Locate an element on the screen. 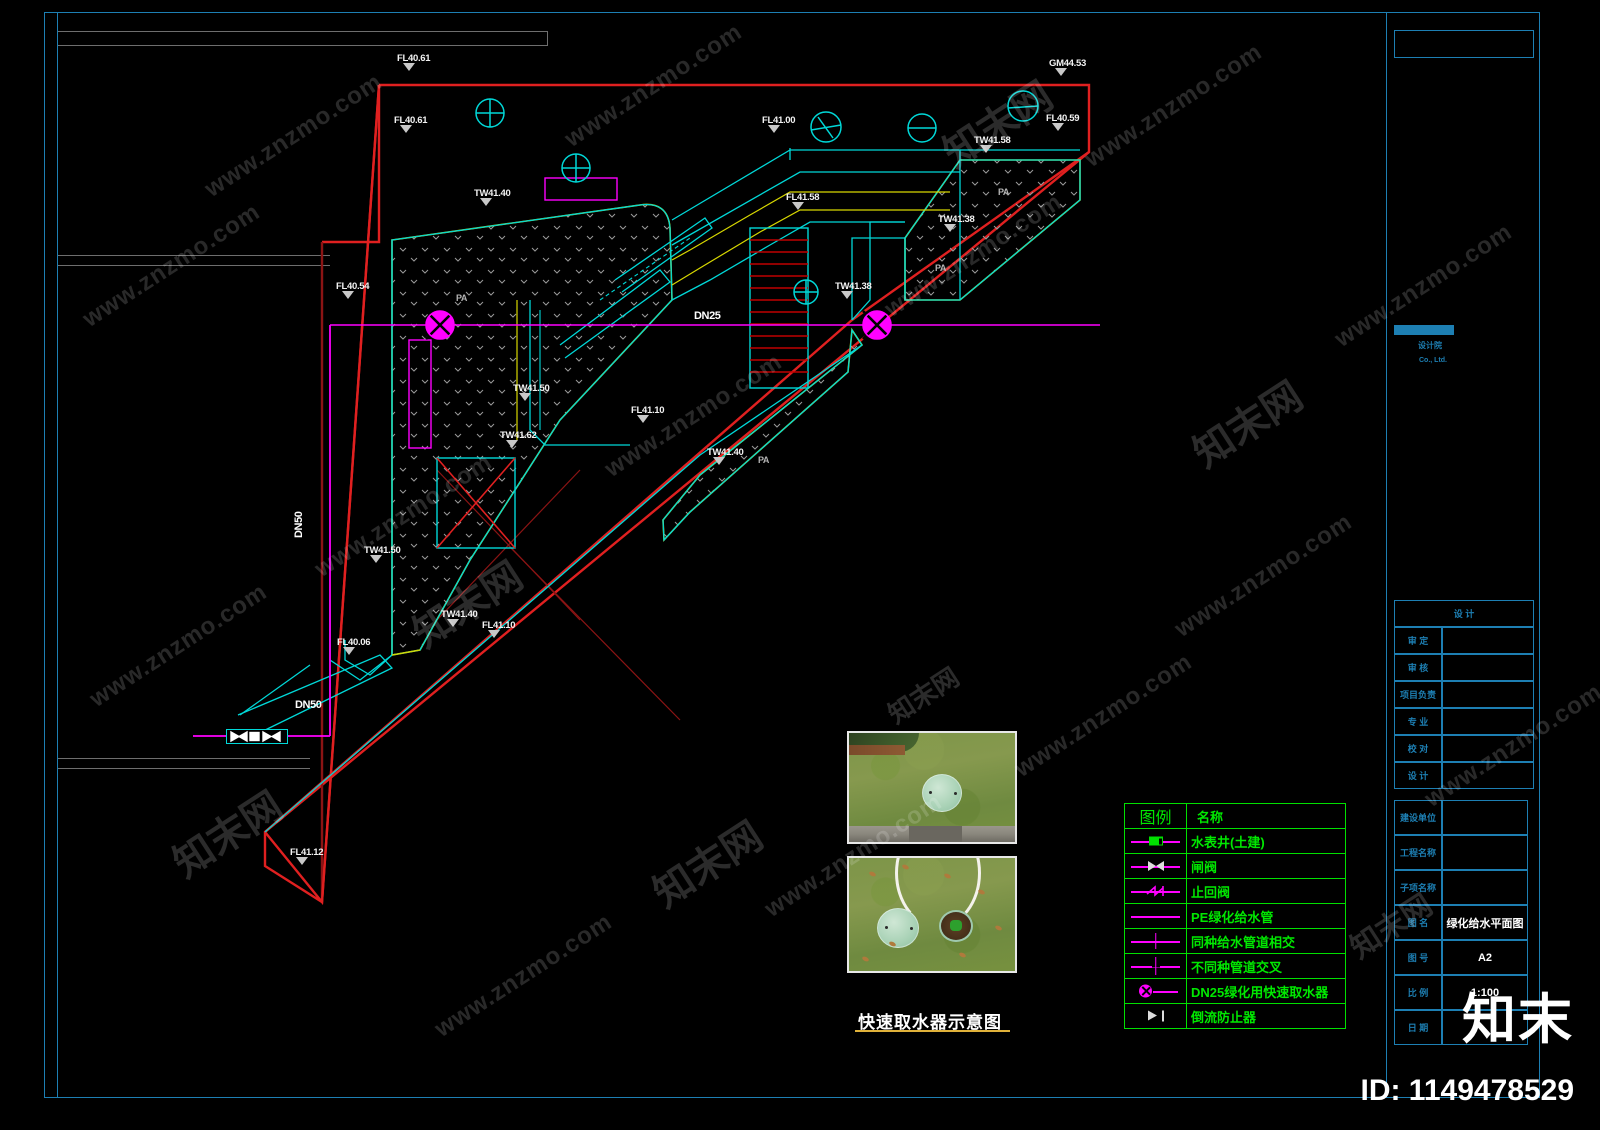  title-block-logo-bar is located at coordinates (1424, 330).